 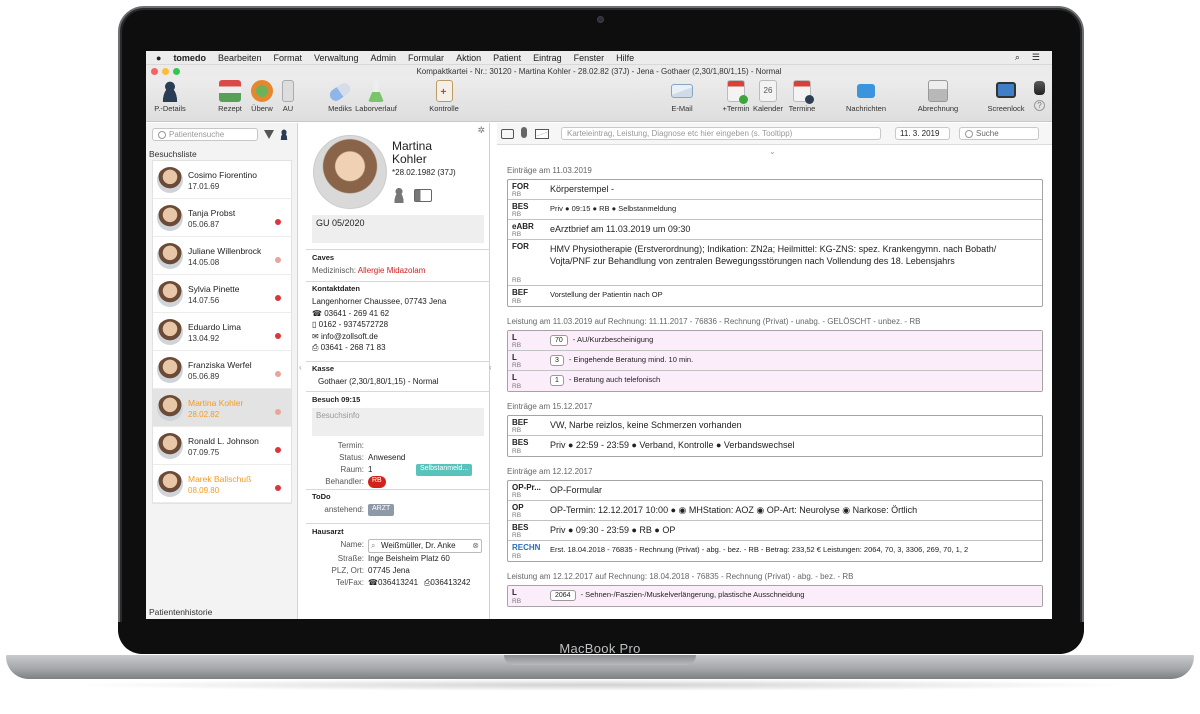 I want to click on close-icon, so click(x=154, y=71).